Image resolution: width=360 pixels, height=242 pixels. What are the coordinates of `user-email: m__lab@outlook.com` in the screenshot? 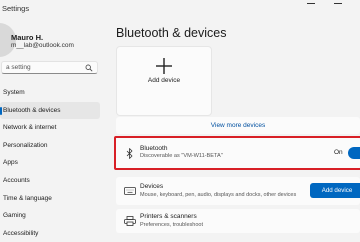 It's located at (42, 45).